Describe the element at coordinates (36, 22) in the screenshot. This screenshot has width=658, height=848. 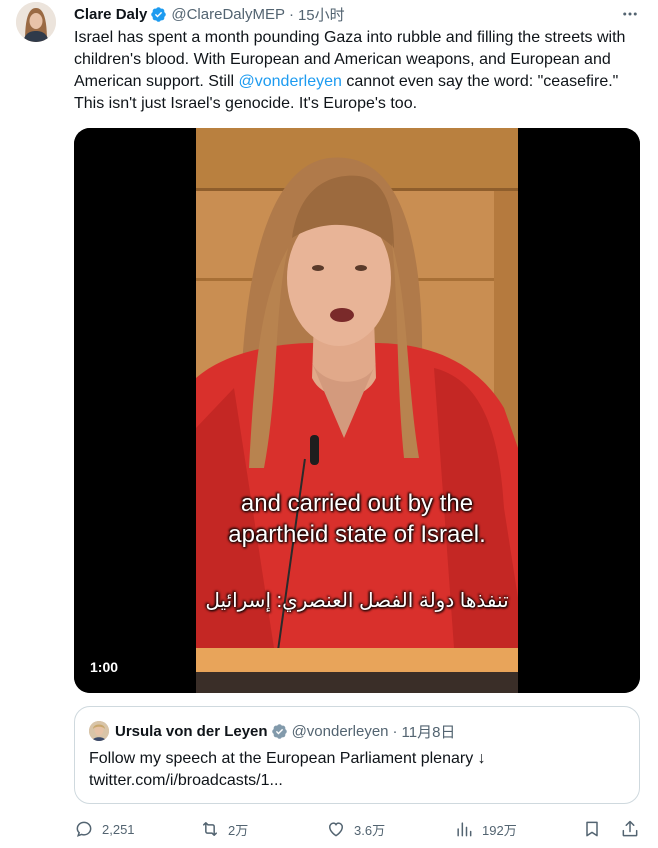
I see `author-avatar` at that location.